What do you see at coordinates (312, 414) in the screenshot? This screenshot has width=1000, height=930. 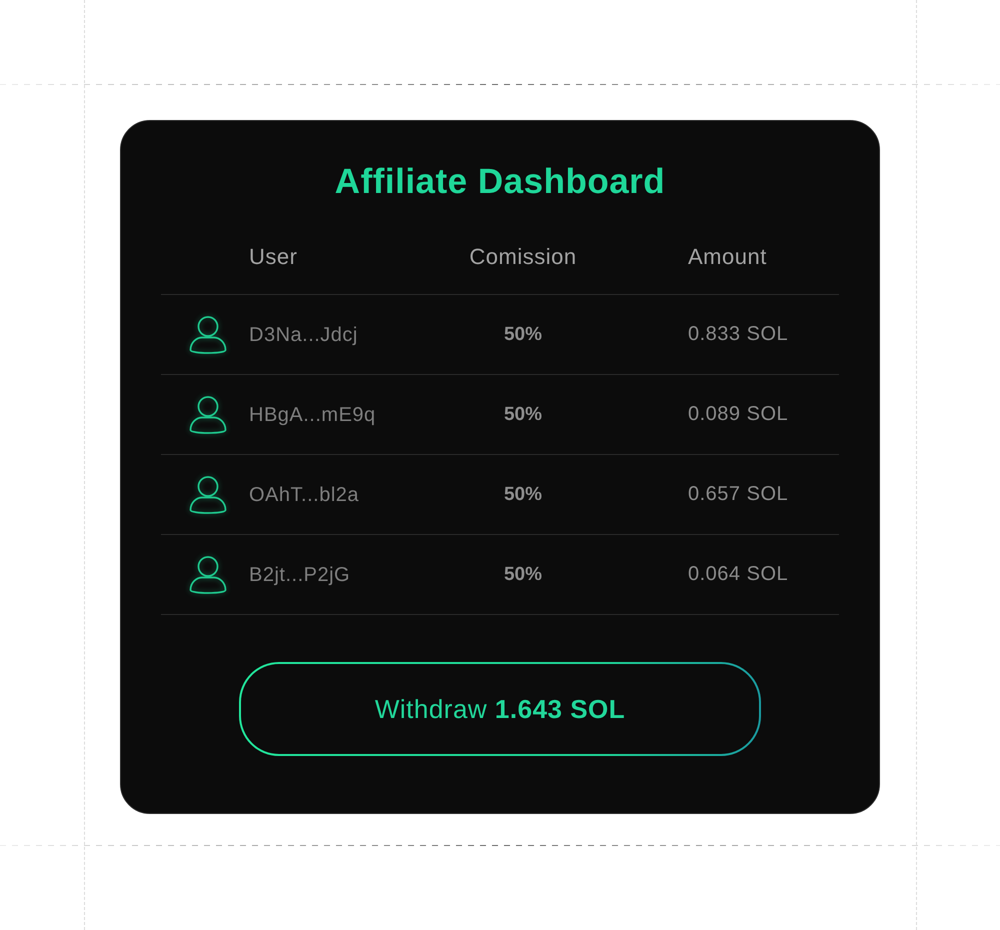 I see `user-address: HBgA...mE9q` at bounding box center [312, 414].